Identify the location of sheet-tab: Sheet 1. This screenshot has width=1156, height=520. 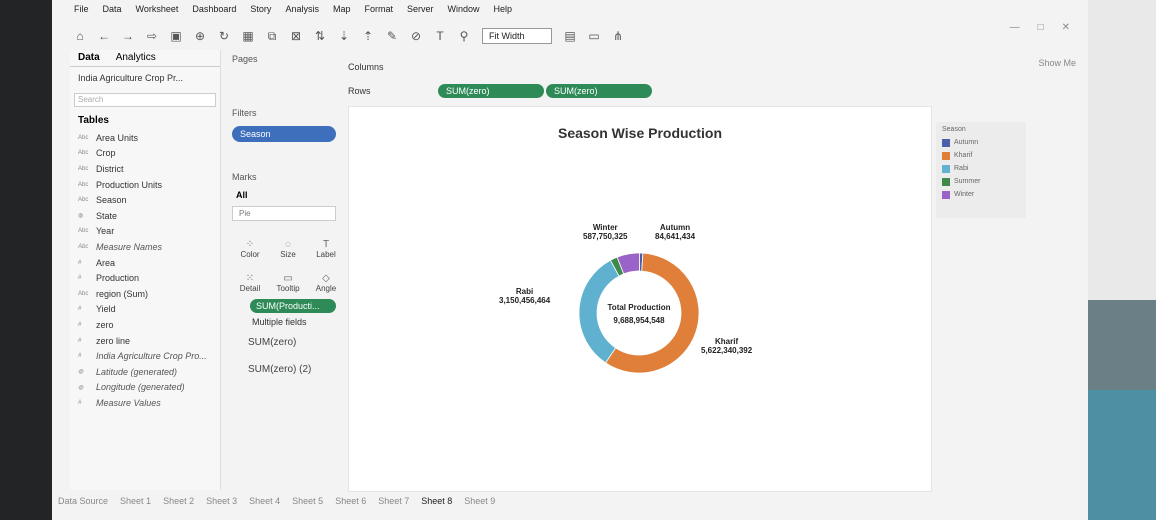
(135, 501).